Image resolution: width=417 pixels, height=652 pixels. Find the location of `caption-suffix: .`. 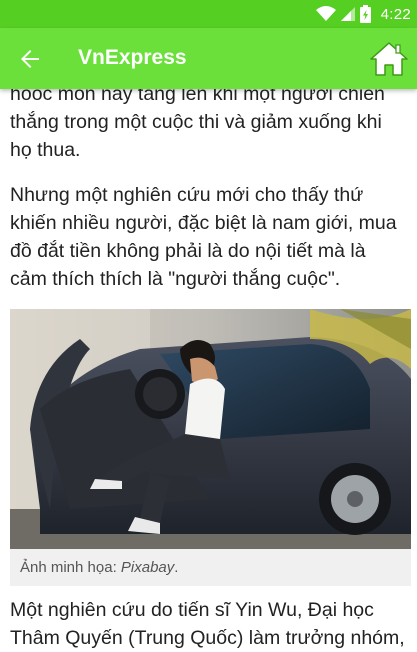

caption-suffix: . is located at coordinates (176, 567).